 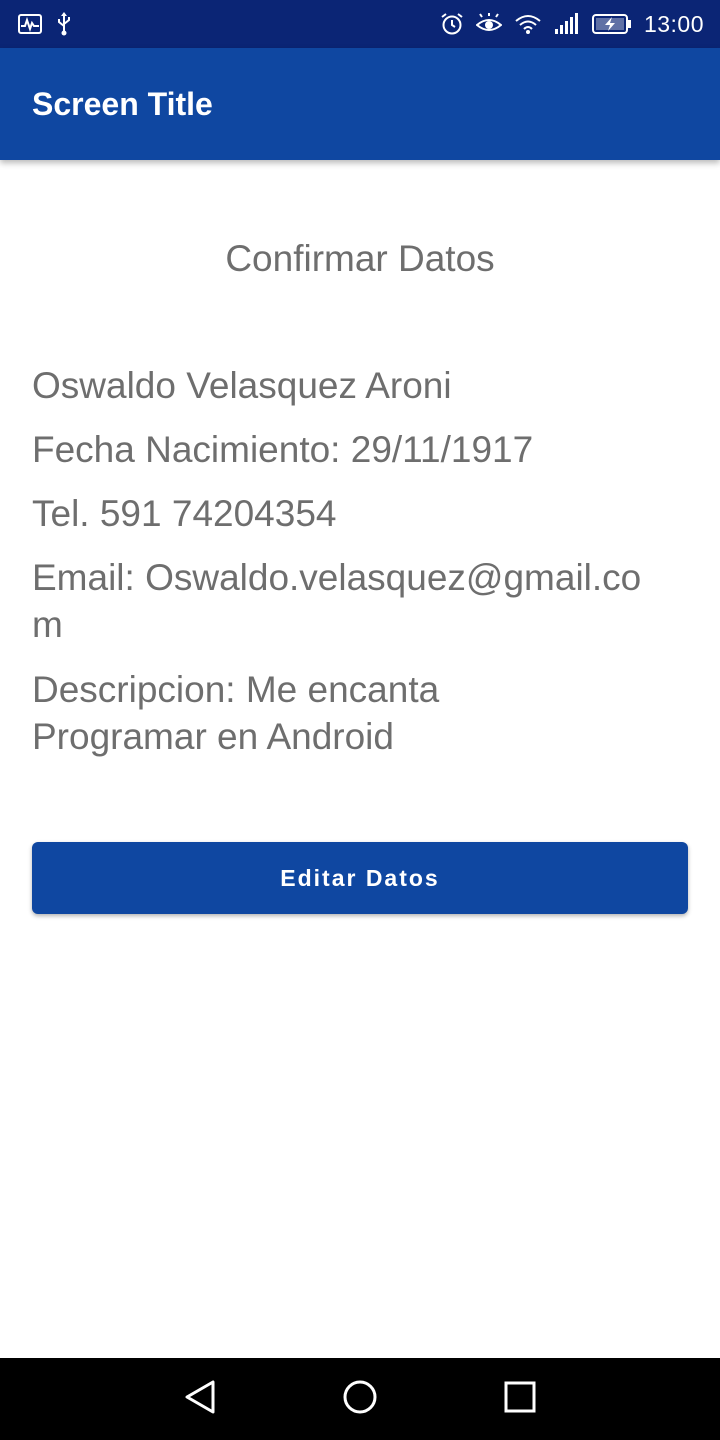 What do you see at coordinates (673, 23) in the screenshot?
I see `status-time: 13:00` at bounding box center [673, 23].